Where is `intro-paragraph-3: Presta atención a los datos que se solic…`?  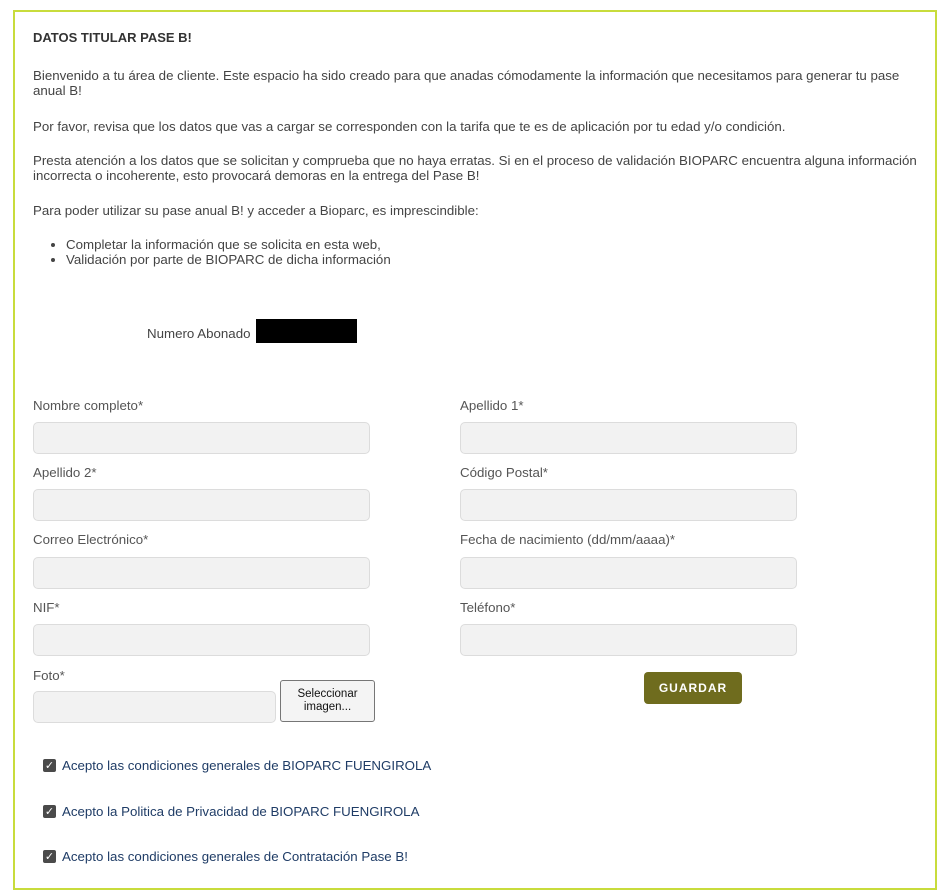
intro-paragraph-3: Presta atención a los datos que se solic… is located at coordinates (475, 168).